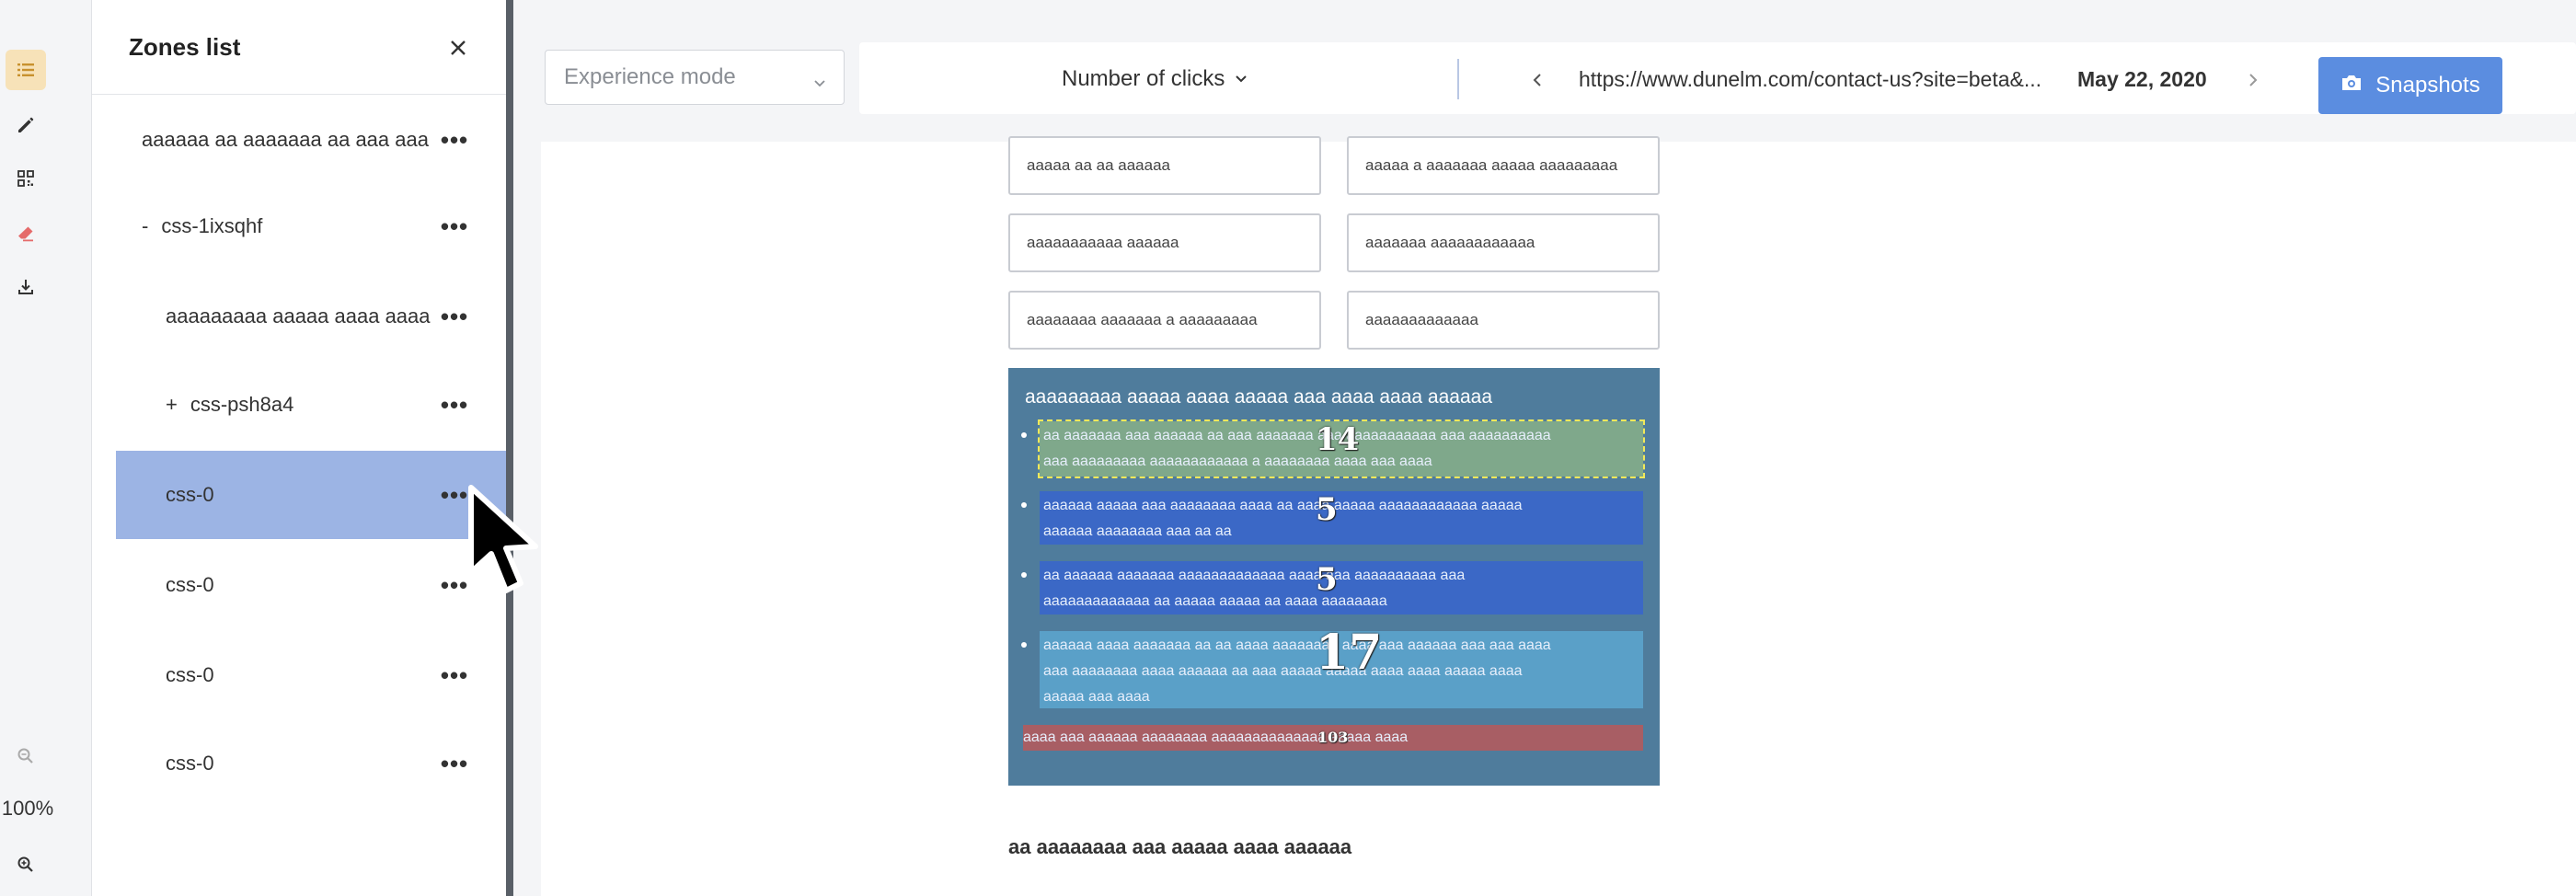  I want to click on zone-text: aaaaaa aaaaaaaa aaa aa aa, so click(1137, 531).